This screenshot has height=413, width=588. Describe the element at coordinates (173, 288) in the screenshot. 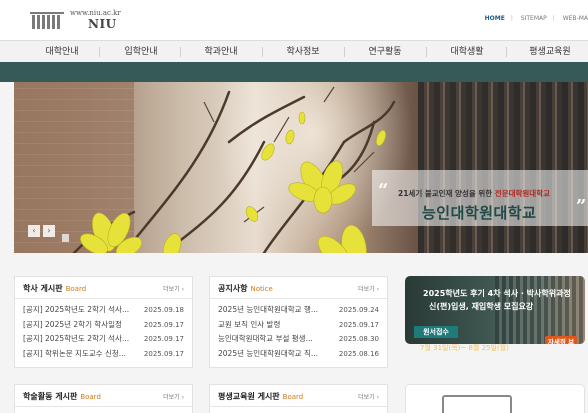

I see `academic-board-more-link: 더보기 ›` at that location.